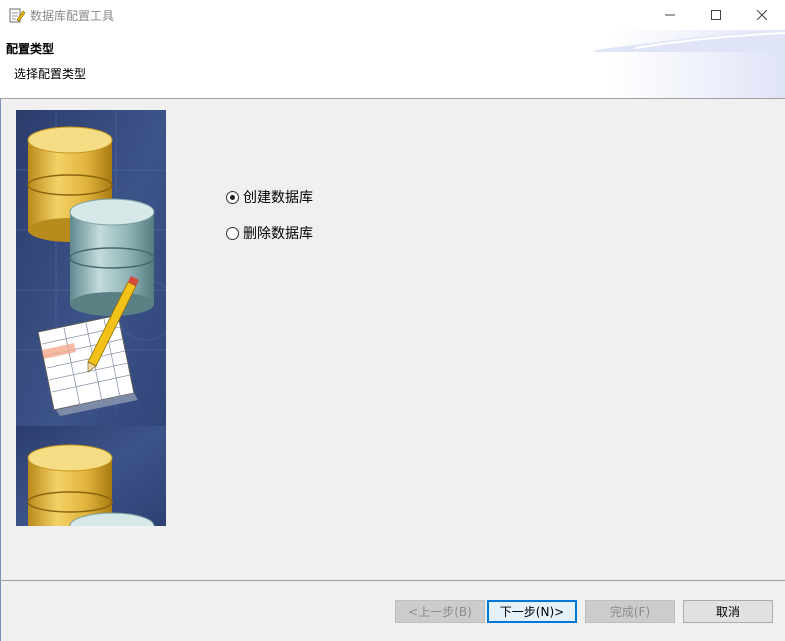 This screenshot has height=641, width=785. What do you see at coordinates (392, 64) in the screenshot?
I see `wizard-header: 配置类型 选择配置类型` at bounding box center [392, 64].